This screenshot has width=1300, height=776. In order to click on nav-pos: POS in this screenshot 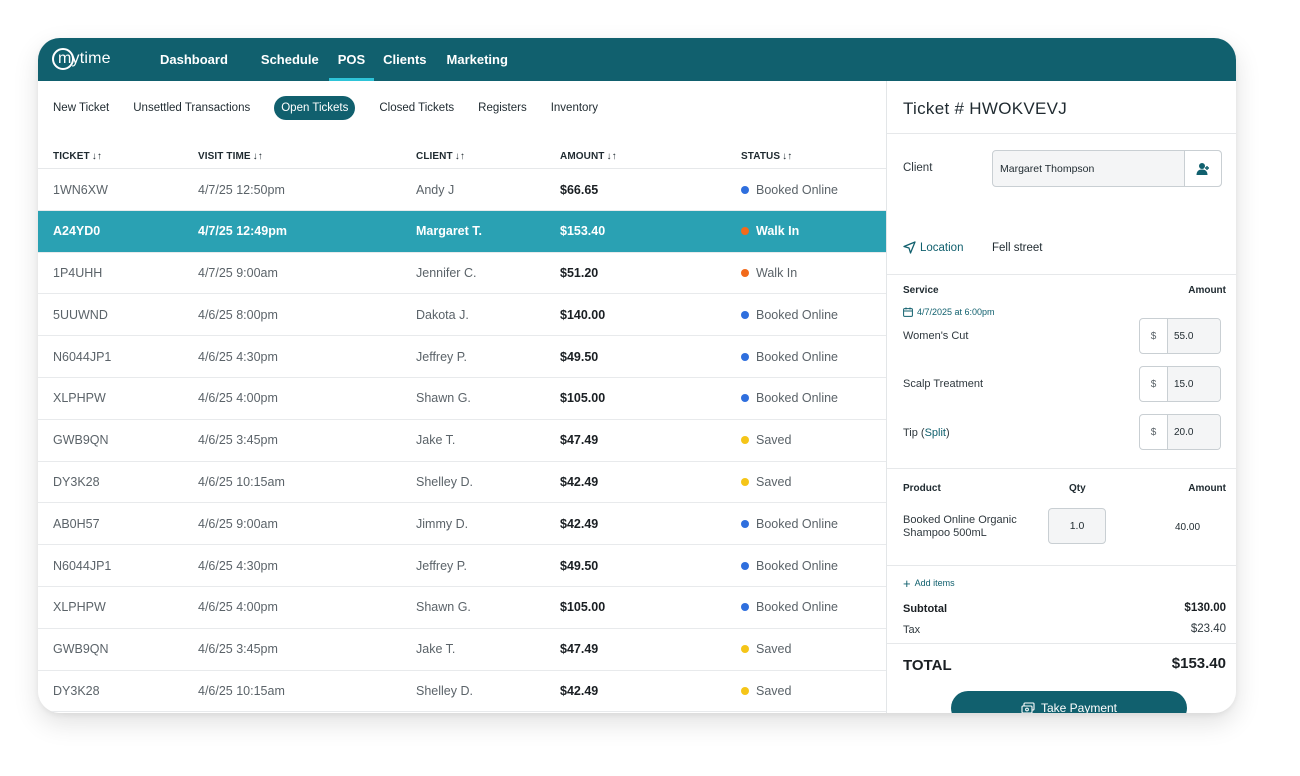, I will do `click(351, 59)`.